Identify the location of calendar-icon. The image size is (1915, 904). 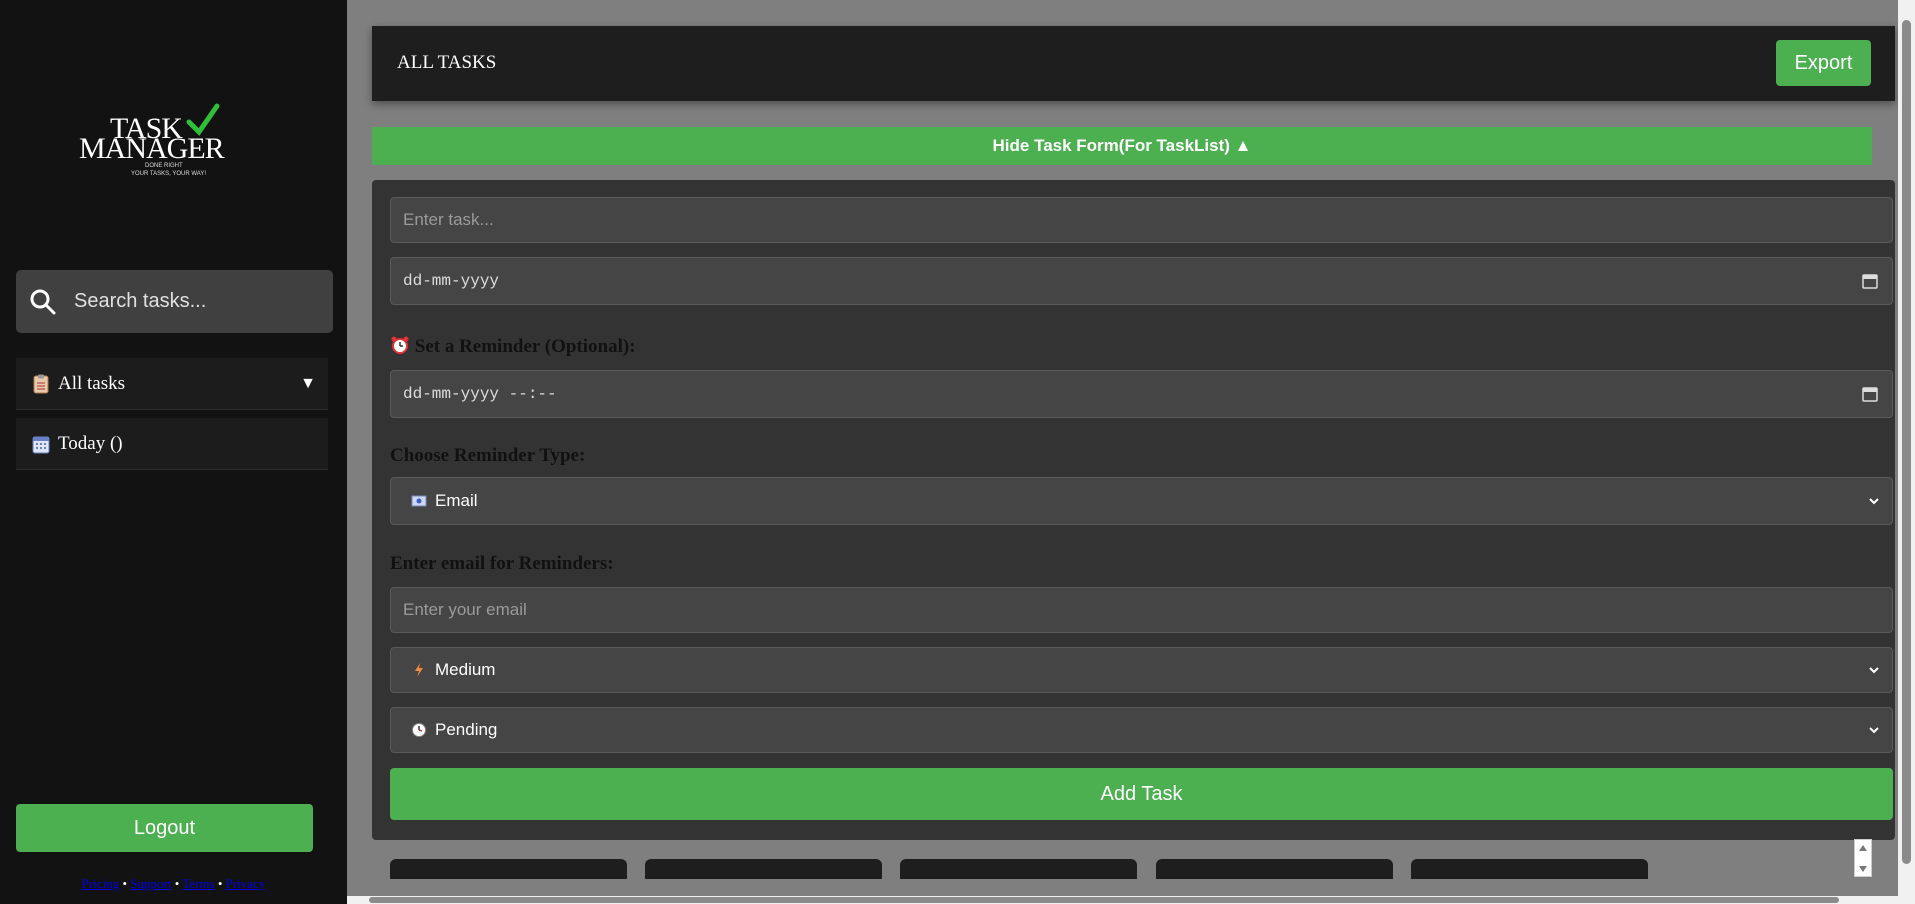
(41, 444).